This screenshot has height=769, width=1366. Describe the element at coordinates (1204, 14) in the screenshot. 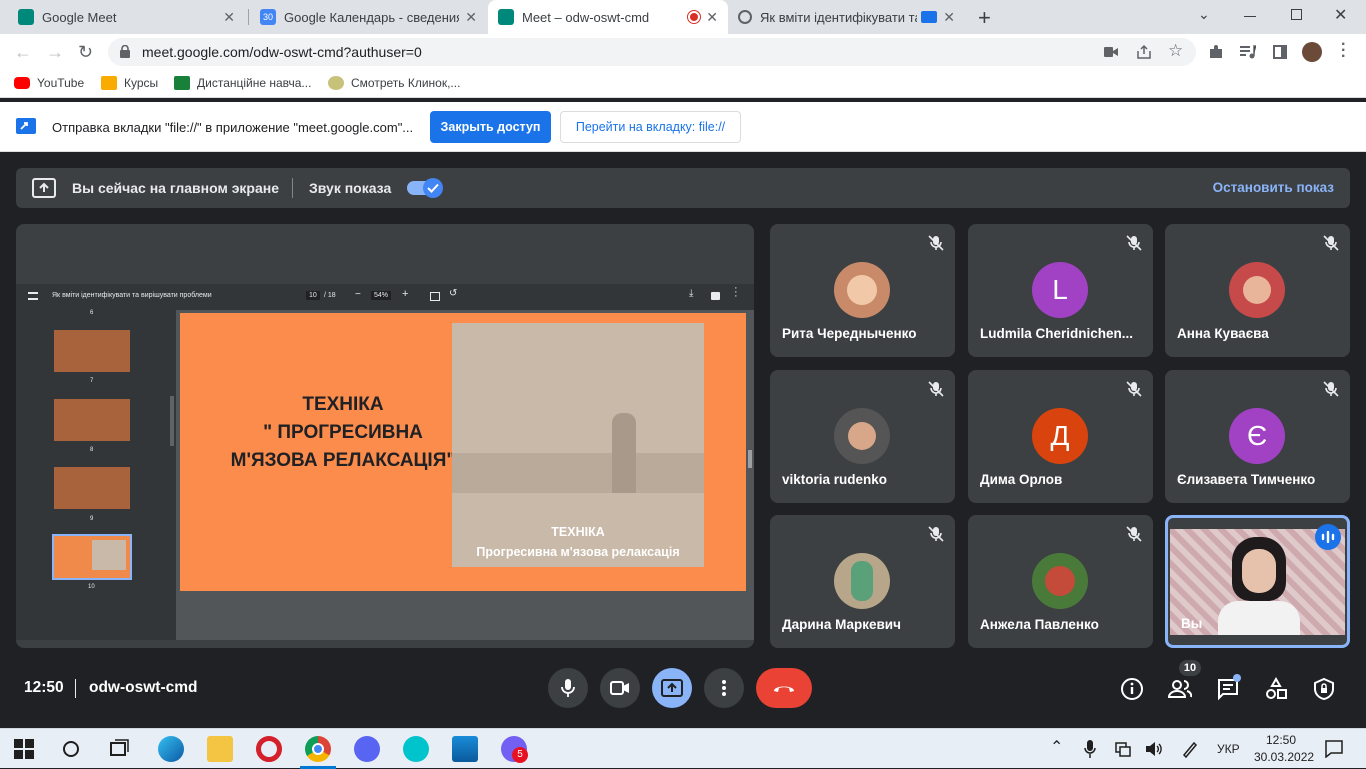

I see `tab-search-chevron-icon: ⌄` at that location.